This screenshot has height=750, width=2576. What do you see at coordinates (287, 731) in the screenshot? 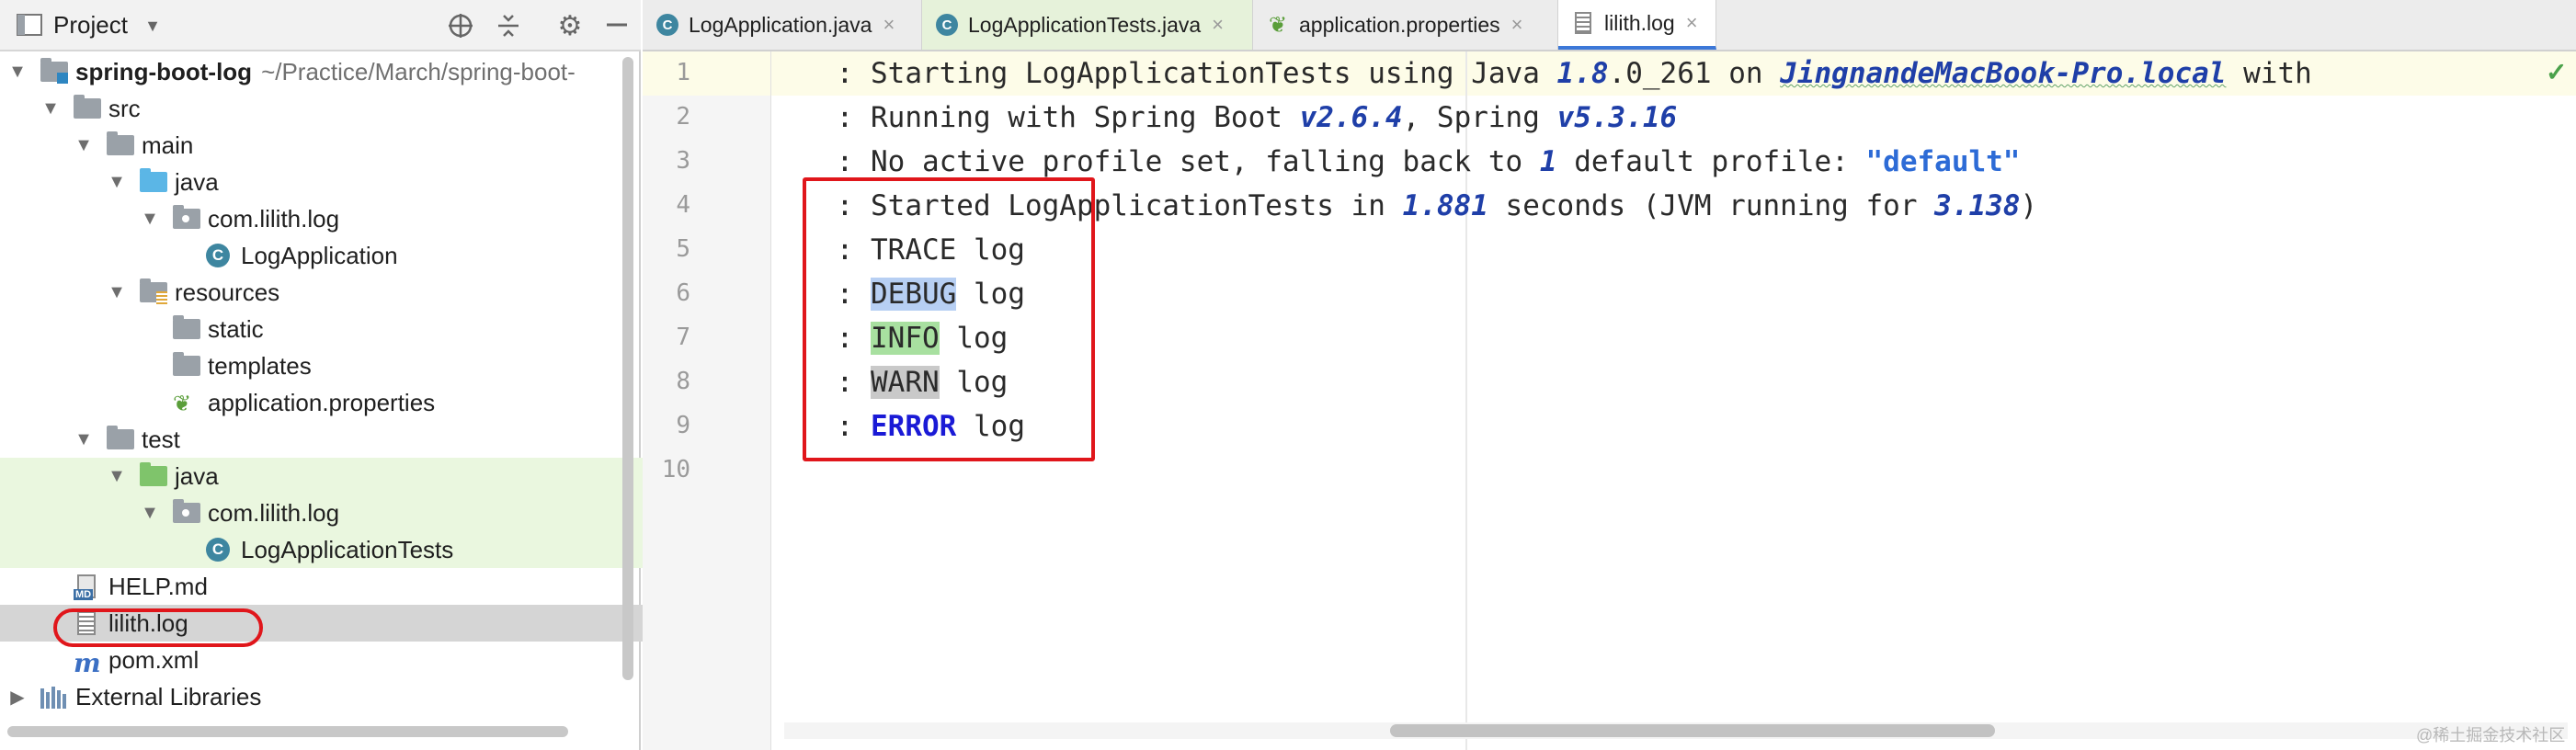
I see `project-horizontal-scrollbar` at bounding box center [287, 731].